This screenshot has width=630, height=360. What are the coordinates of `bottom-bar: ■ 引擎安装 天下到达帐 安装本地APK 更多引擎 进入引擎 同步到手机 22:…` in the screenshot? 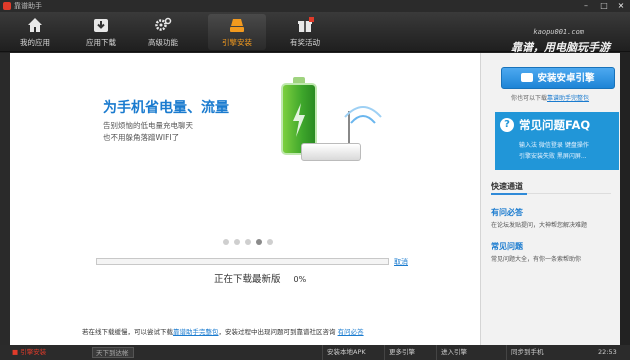 It's located at (315, 352).